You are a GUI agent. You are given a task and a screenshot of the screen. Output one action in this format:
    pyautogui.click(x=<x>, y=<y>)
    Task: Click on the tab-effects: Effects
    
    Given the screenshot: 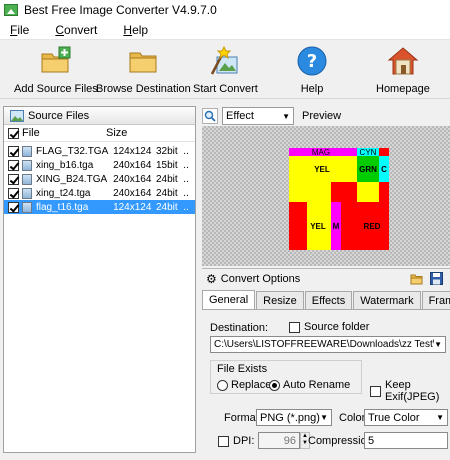 What is the action you would take?
    pyautogui.click(x=328, y=300)
    